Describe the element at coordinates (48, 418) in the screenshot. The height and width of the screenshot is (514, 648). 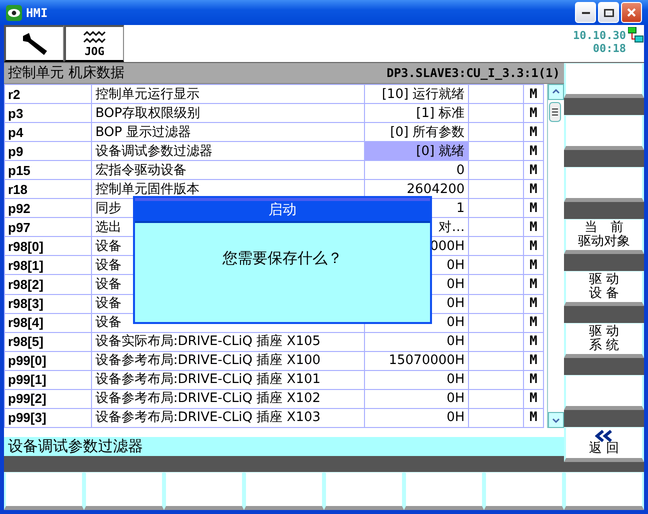
I see `table-cell: p99[3]` at that location.